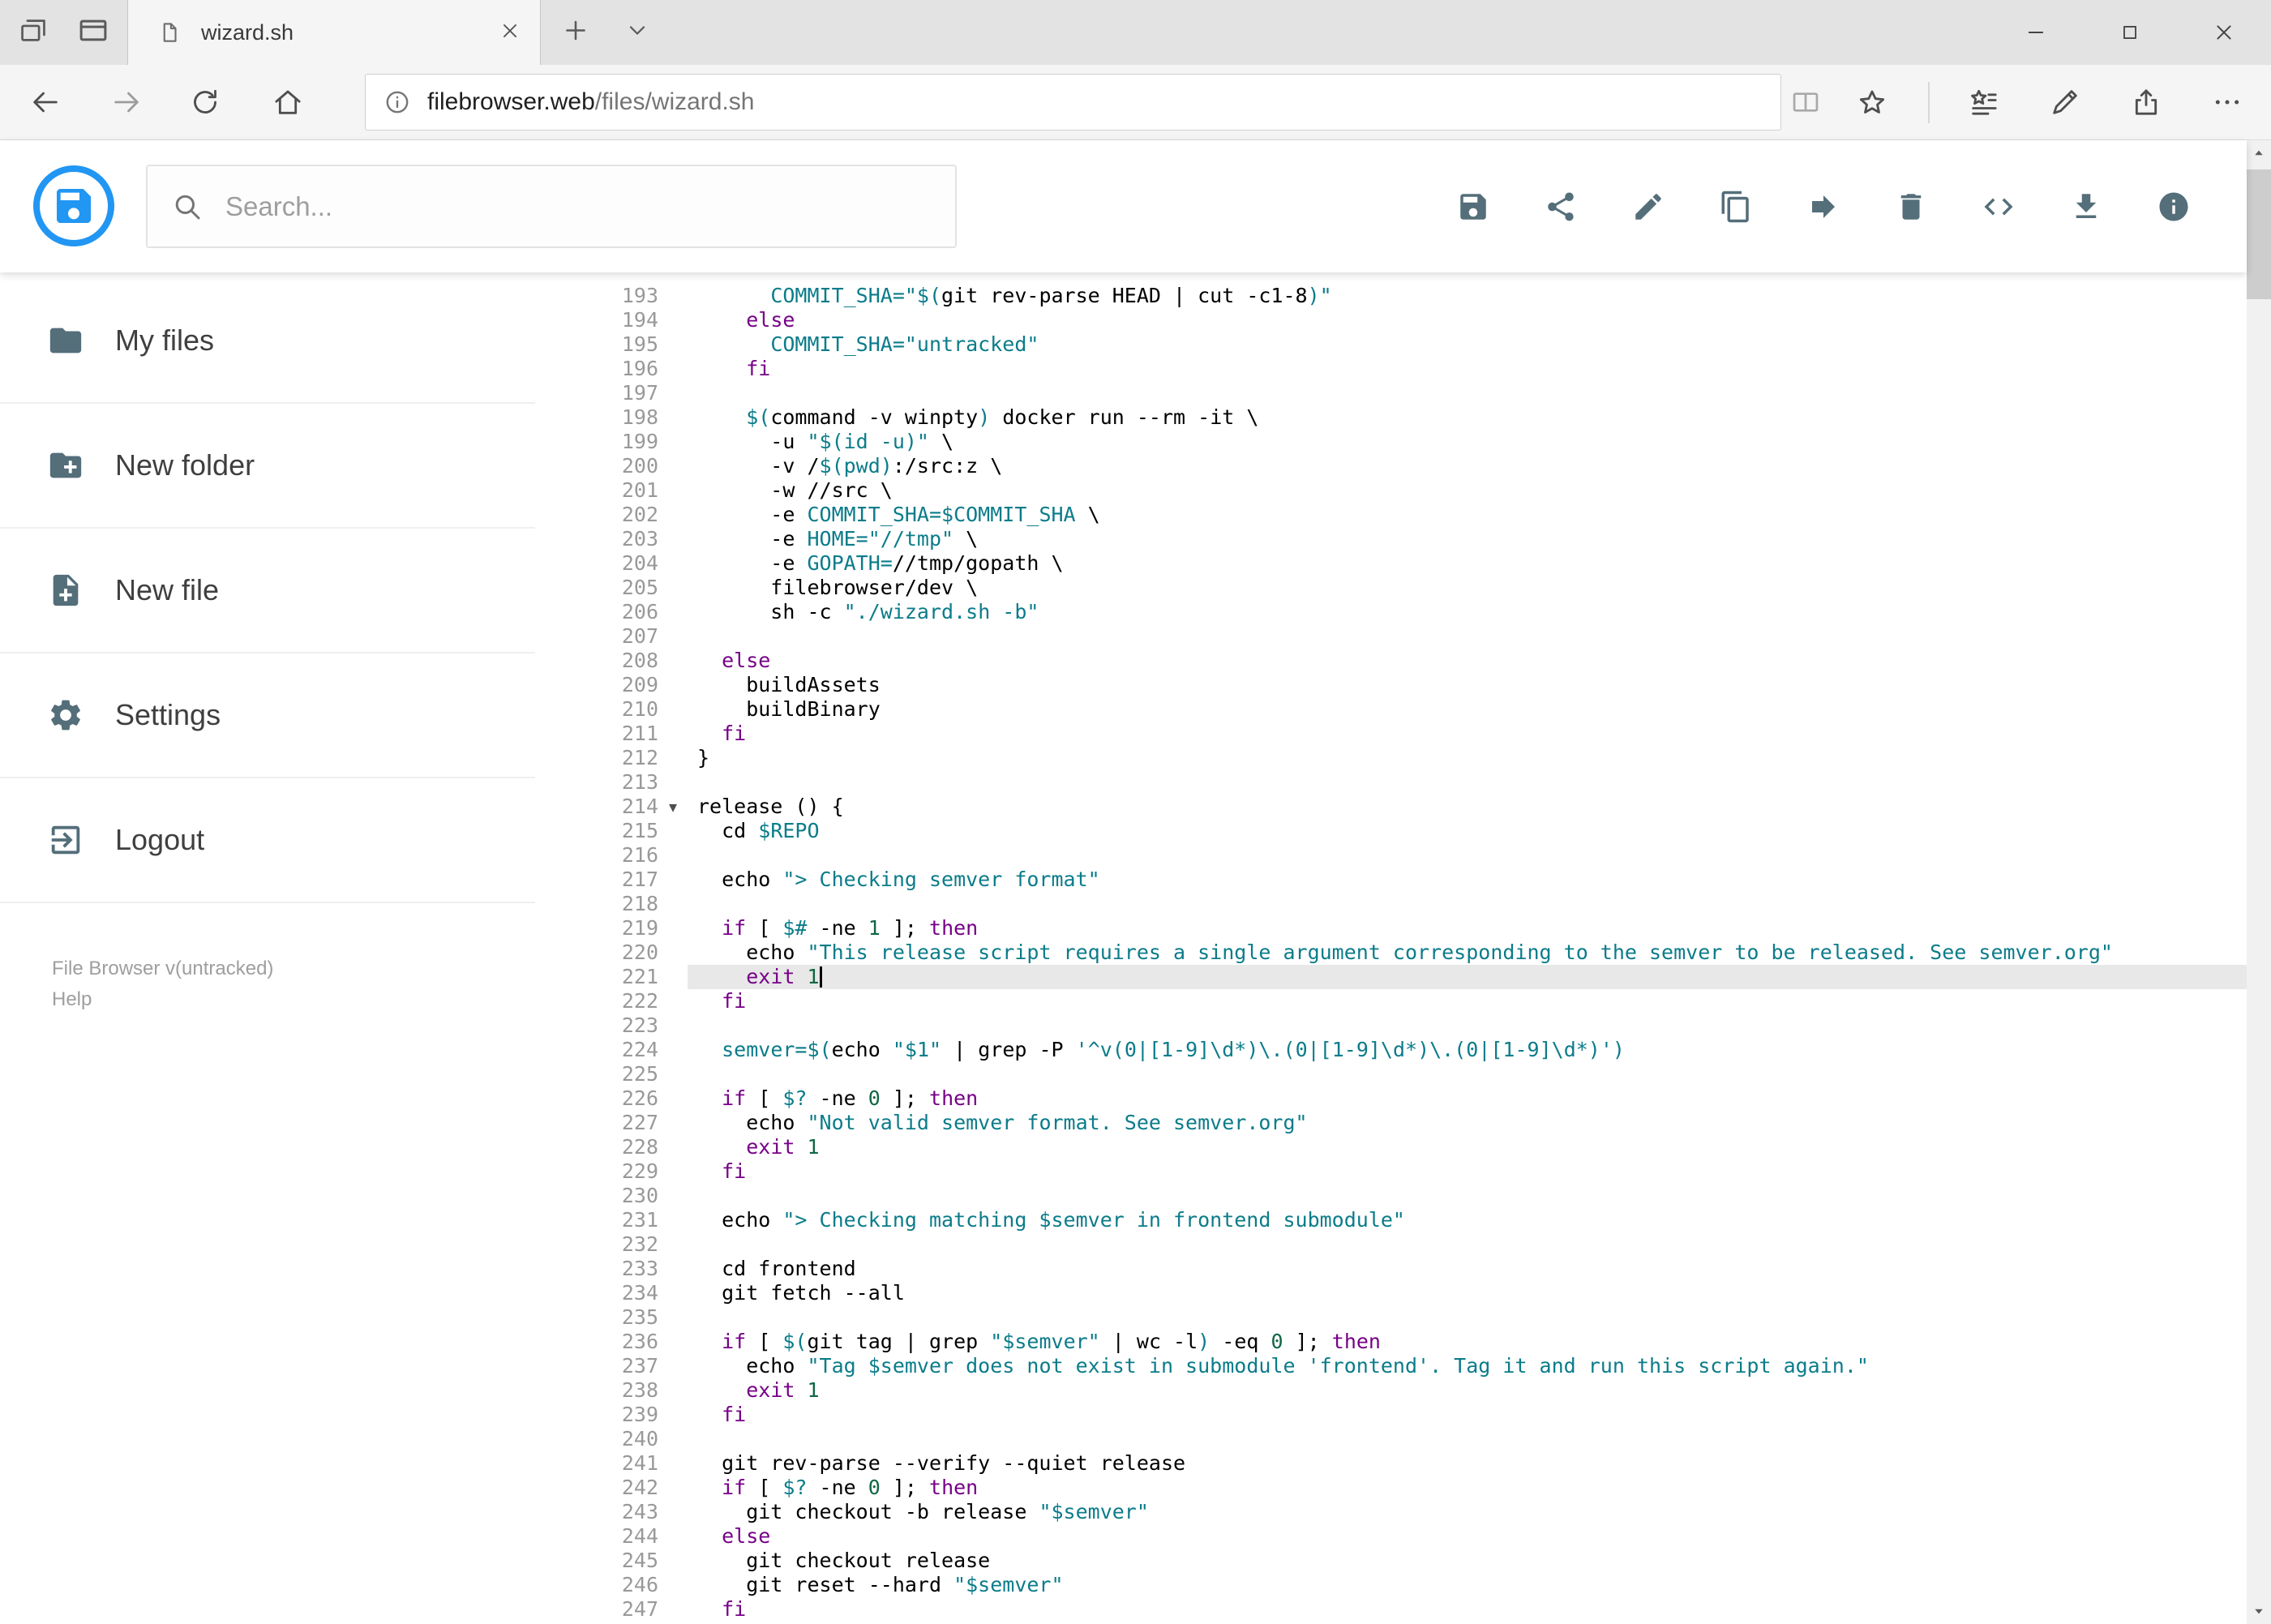 This screenshot has height=1624, width=2271. I want to click on move-button, so click(1824, 207).